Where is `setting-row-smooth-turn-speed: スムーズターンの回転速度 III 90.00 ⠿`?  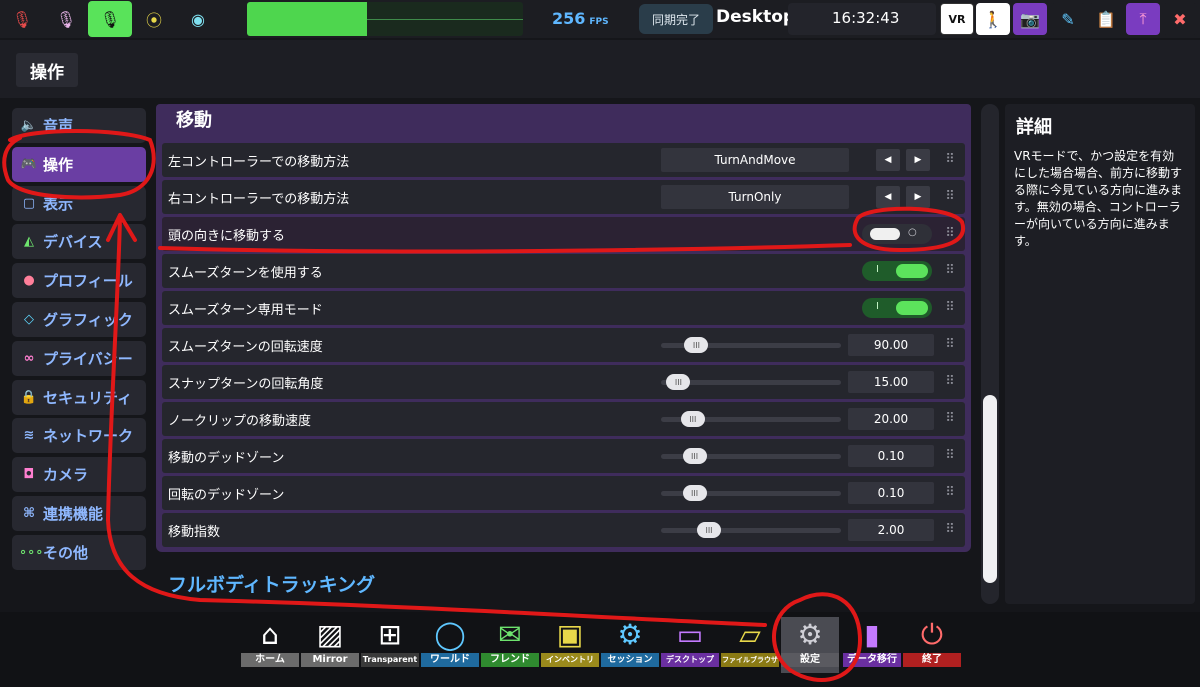
setting-row-smooth-turn-speed: スムーズターンの回転速度 III 90.00 ⠿ is located at coordinates (563, 345).